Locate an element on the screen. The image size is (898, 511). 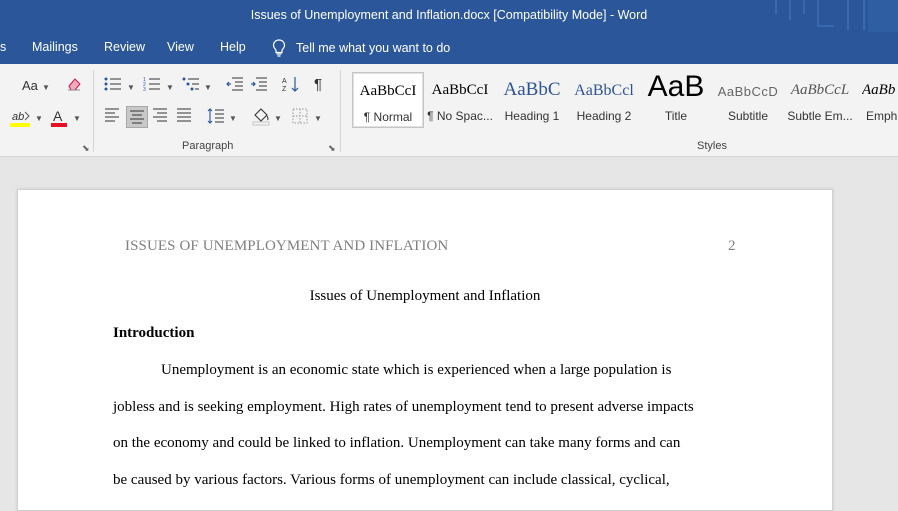
font-color-button: A is located at coordinates (59, 118).